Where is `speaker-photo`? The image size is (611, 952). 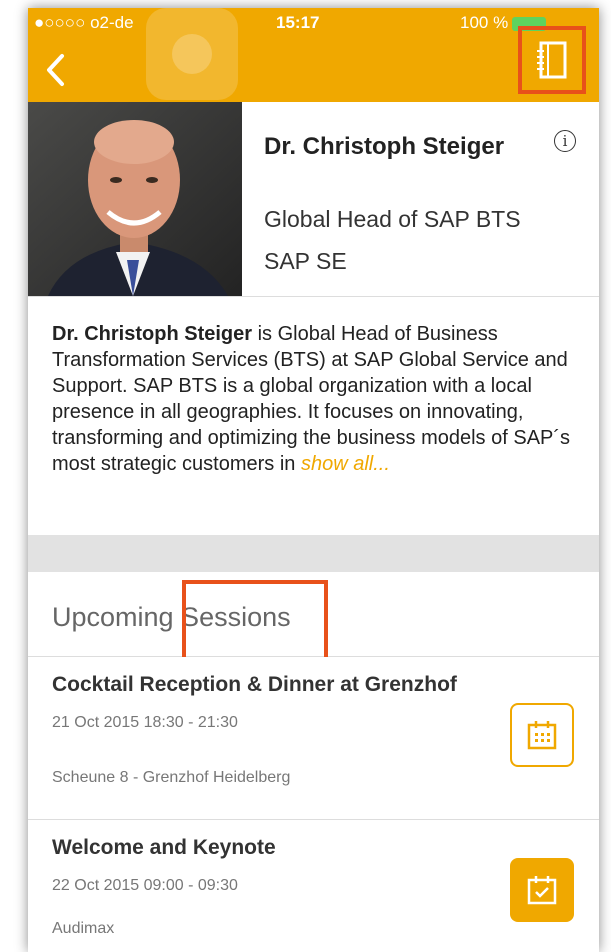
speaker-photo is located at coordinates (135, 199).